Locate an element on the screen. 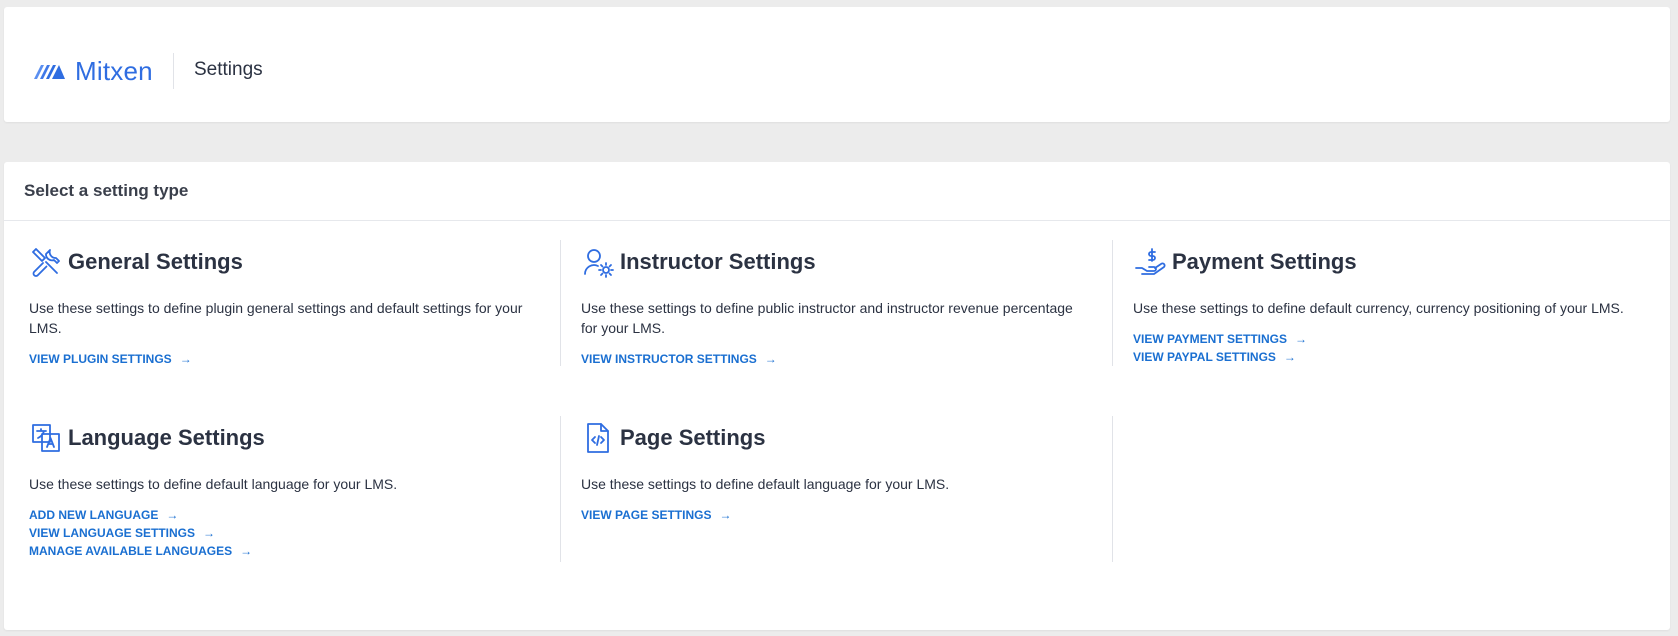  view-plugin-settings-link: VIEW PLUGIN SETTINGS → is located at coordinates (289, 359).